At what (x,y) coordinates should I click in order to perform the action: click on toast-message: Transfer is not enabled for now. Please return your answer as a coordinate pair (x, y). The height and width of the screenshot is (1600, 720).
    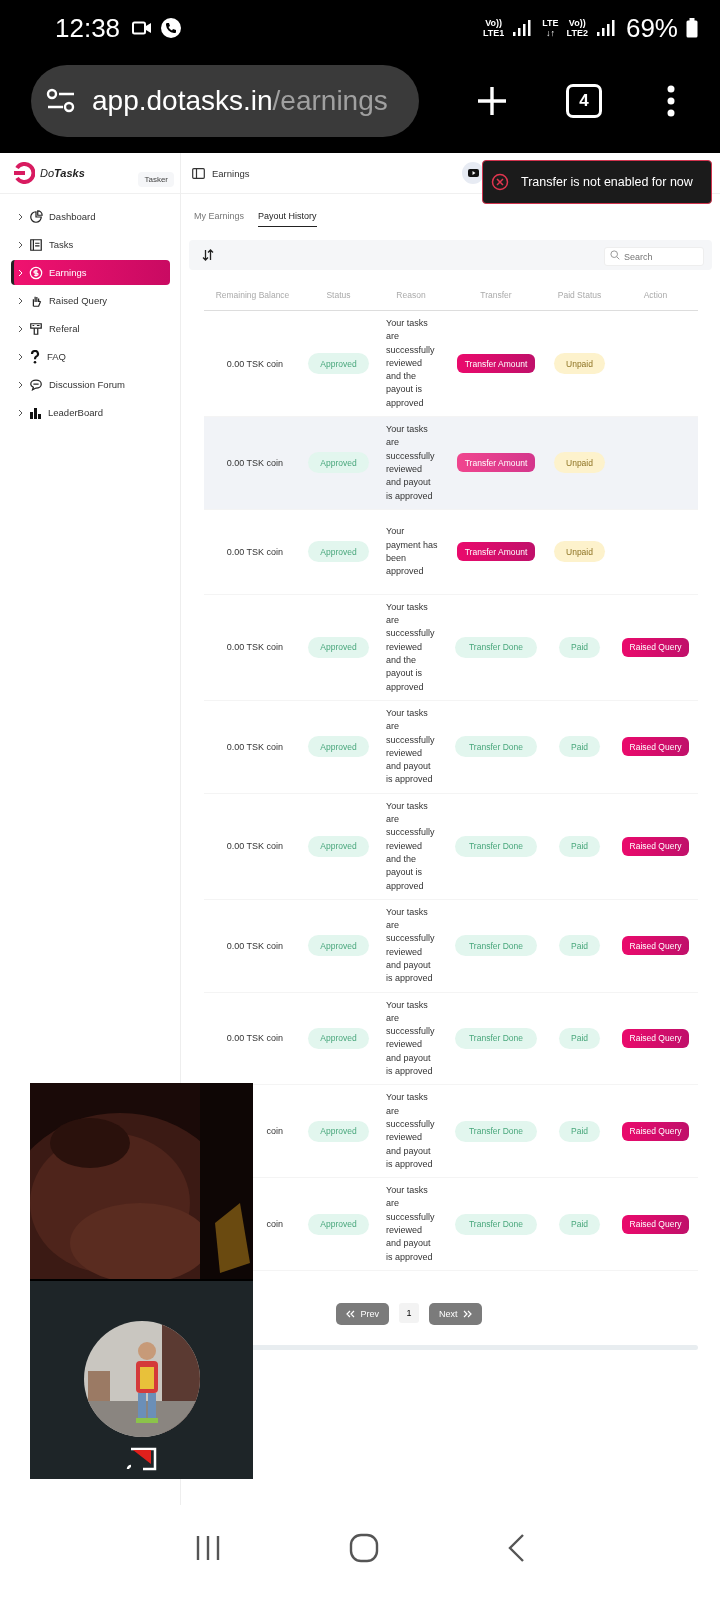
    Looking at the image, I should click on (607, 182).